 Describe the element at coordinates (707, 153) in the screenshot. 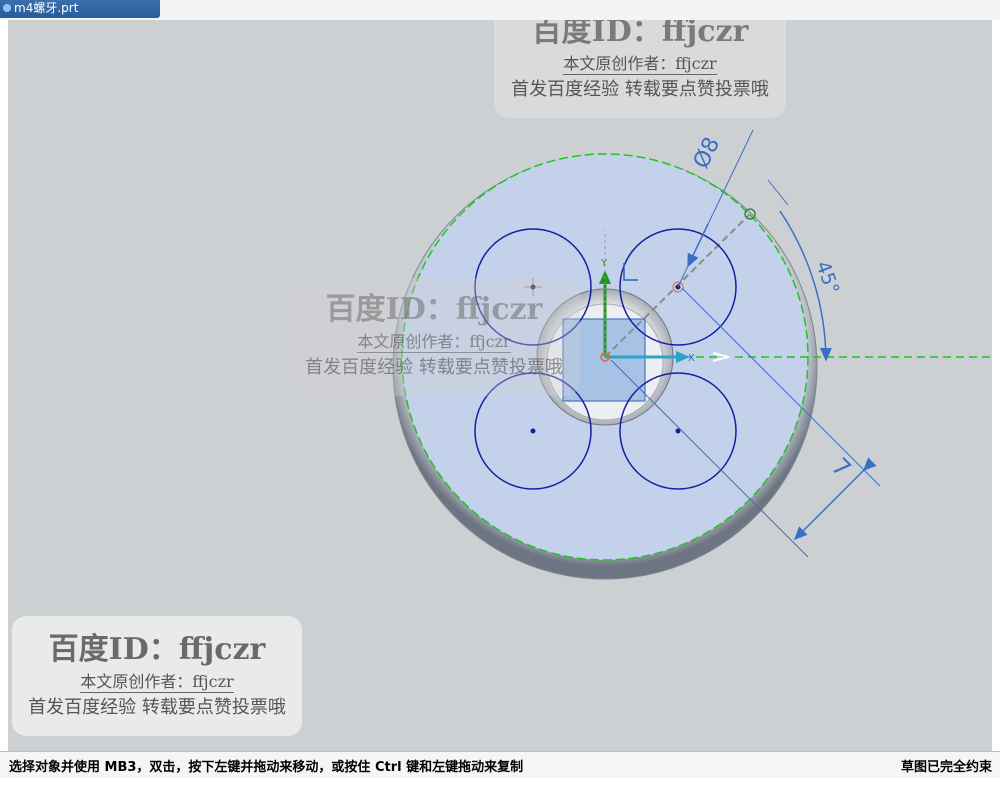

I see `diameter-dimension-text: Ø8` at that location.